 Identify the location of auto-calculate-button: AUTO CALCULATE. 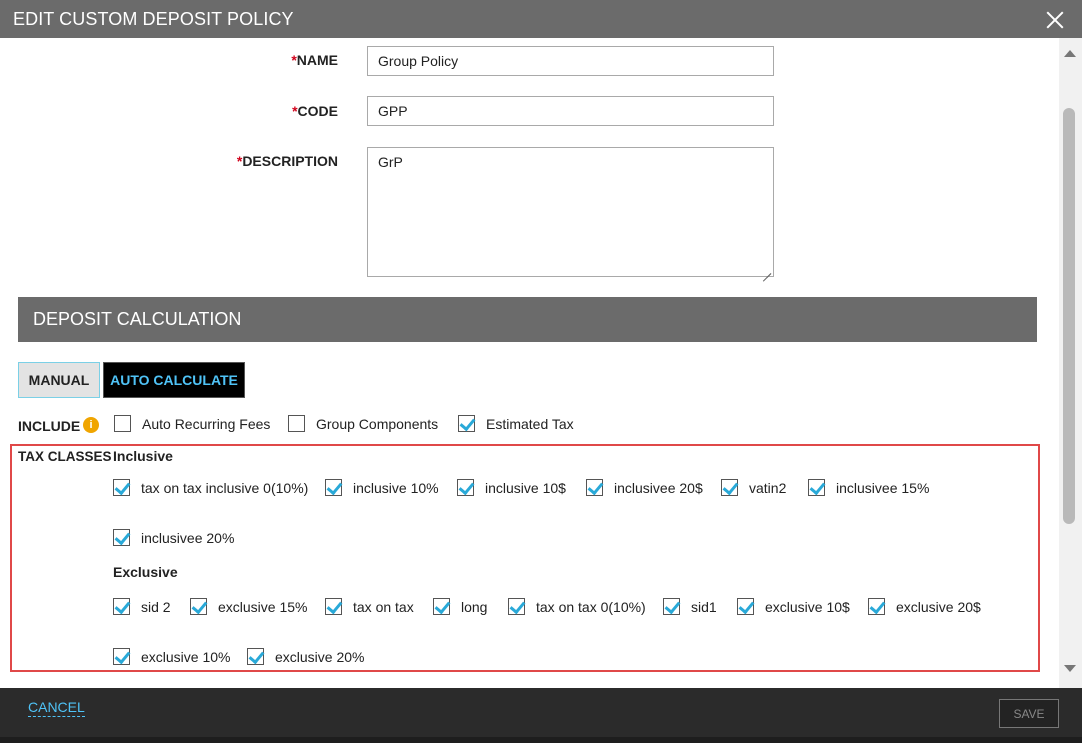
(174, 380).